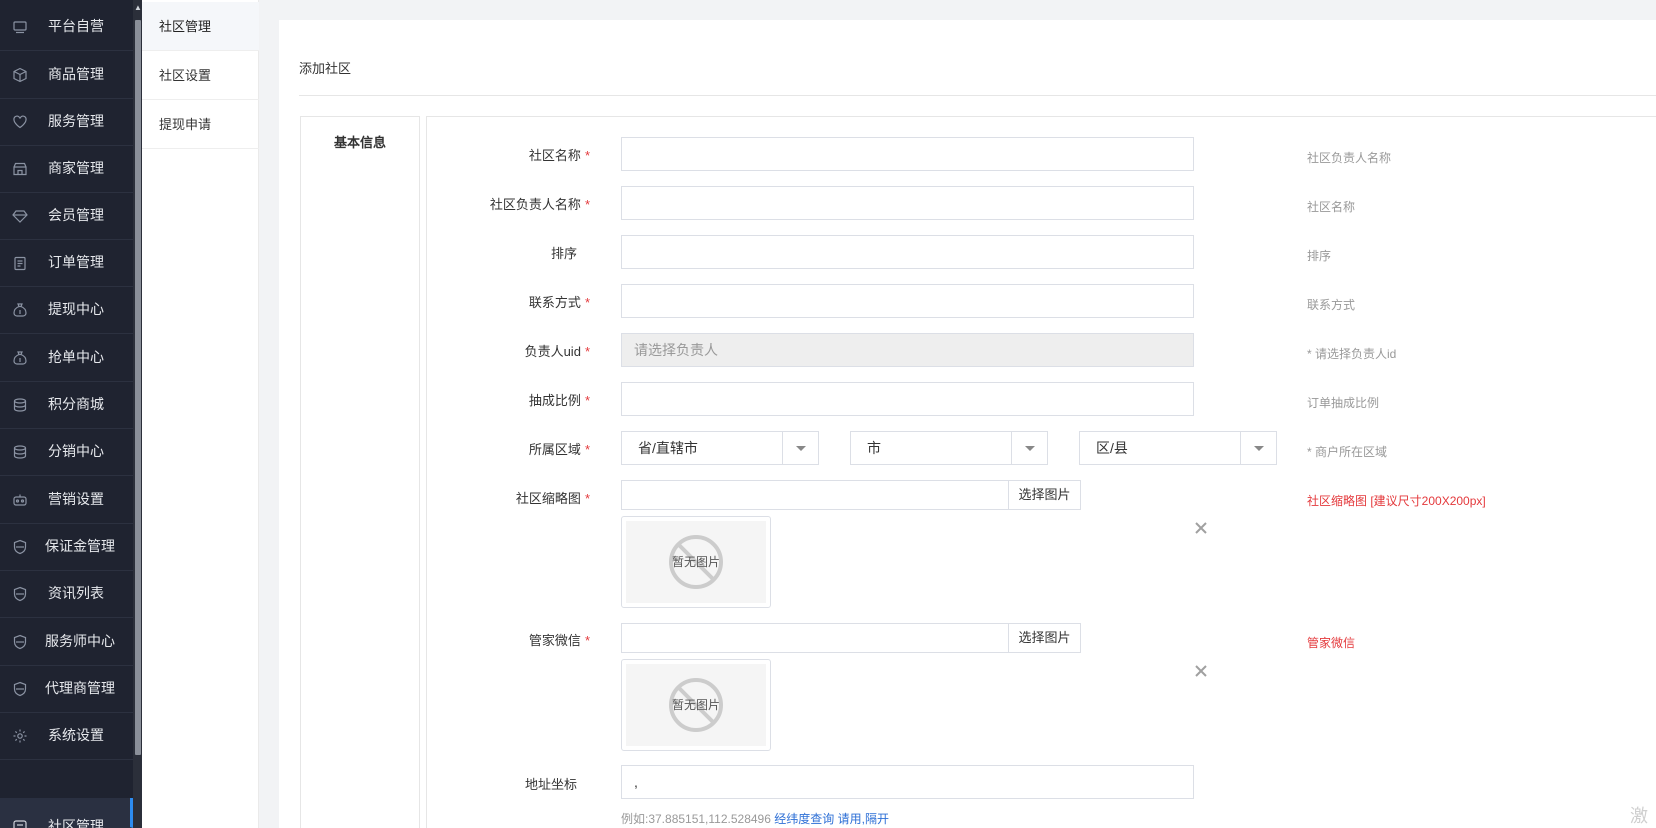  Describe the element at coordinates (563, 253) in the screenshot. I see `sort-label: 排序` at that location.